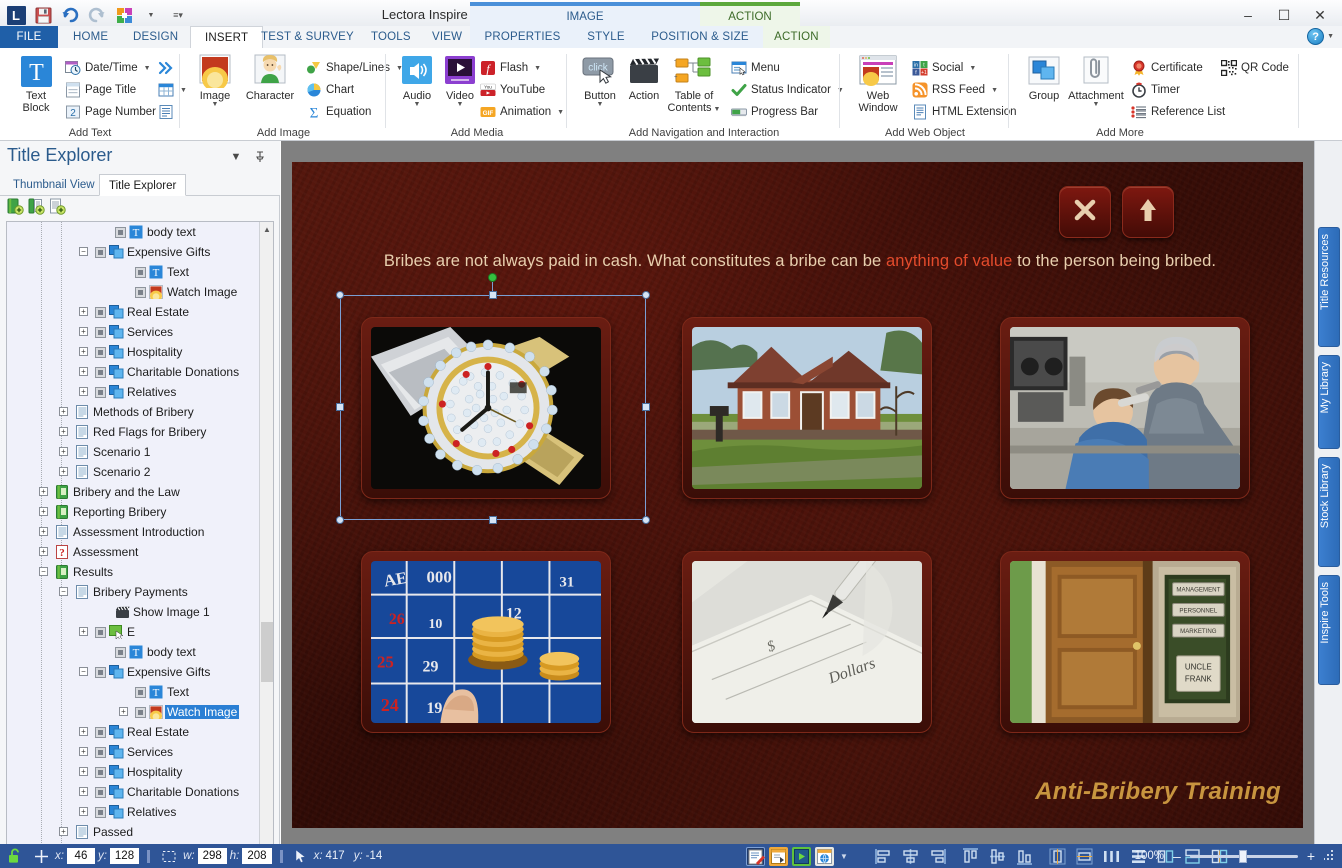 The image size is (1342, 868). What do you see at coordinates (257, 856) in the screenshot?
I see `h-value: 208` at bounding box center [257, 856].